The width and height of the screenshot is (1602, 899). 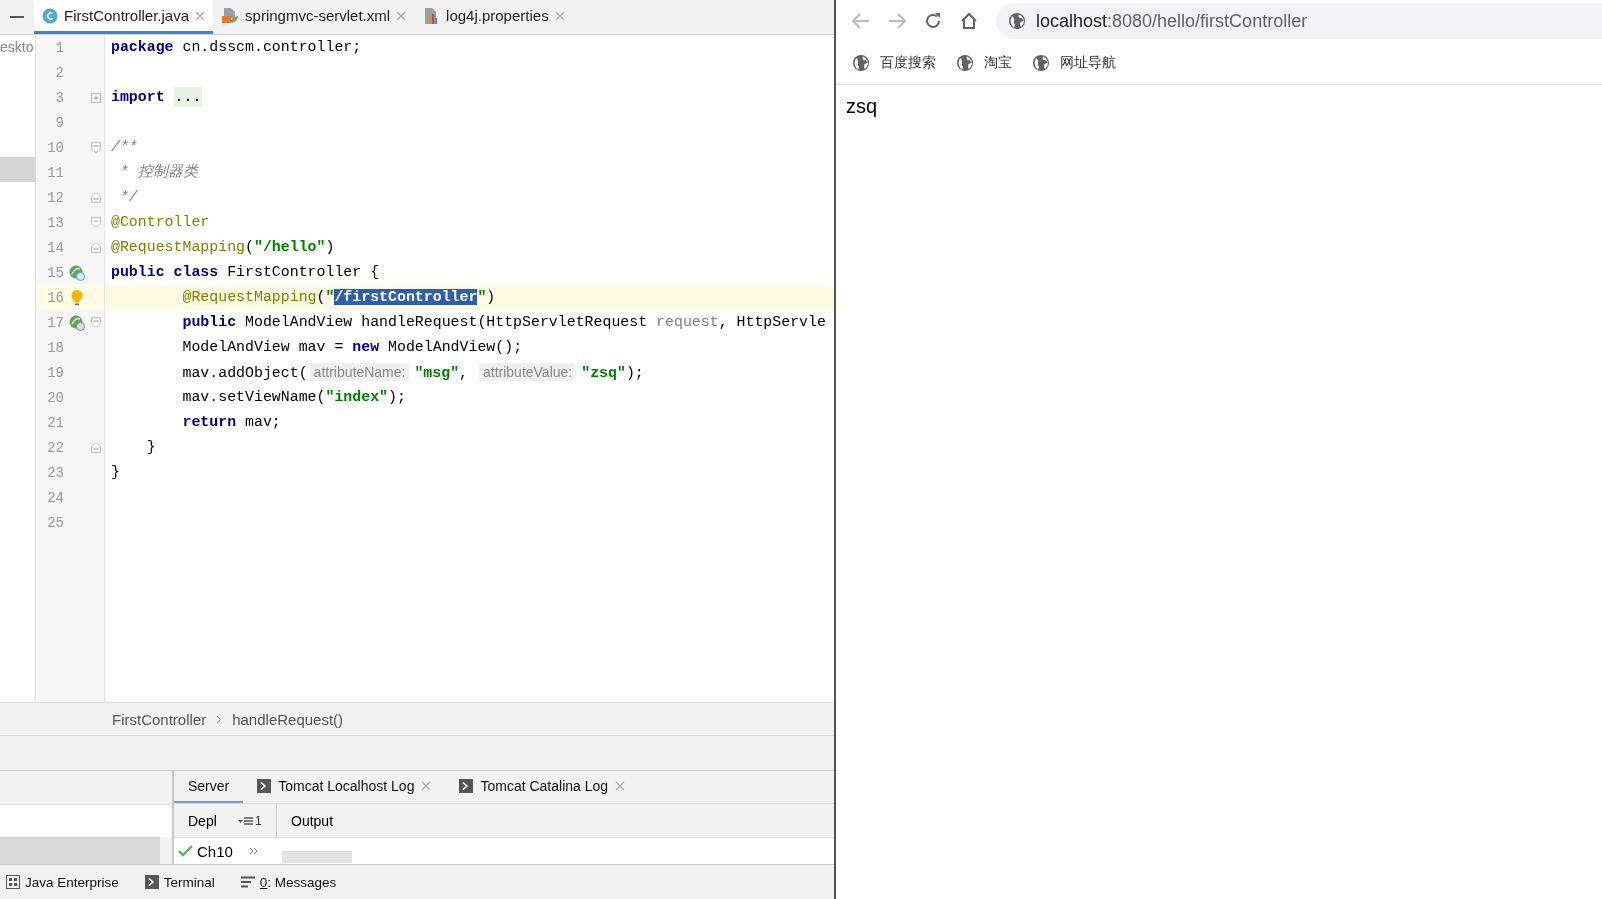 I want to click on code-line: mav.setViewName("index");, so click(x=294, y=397).